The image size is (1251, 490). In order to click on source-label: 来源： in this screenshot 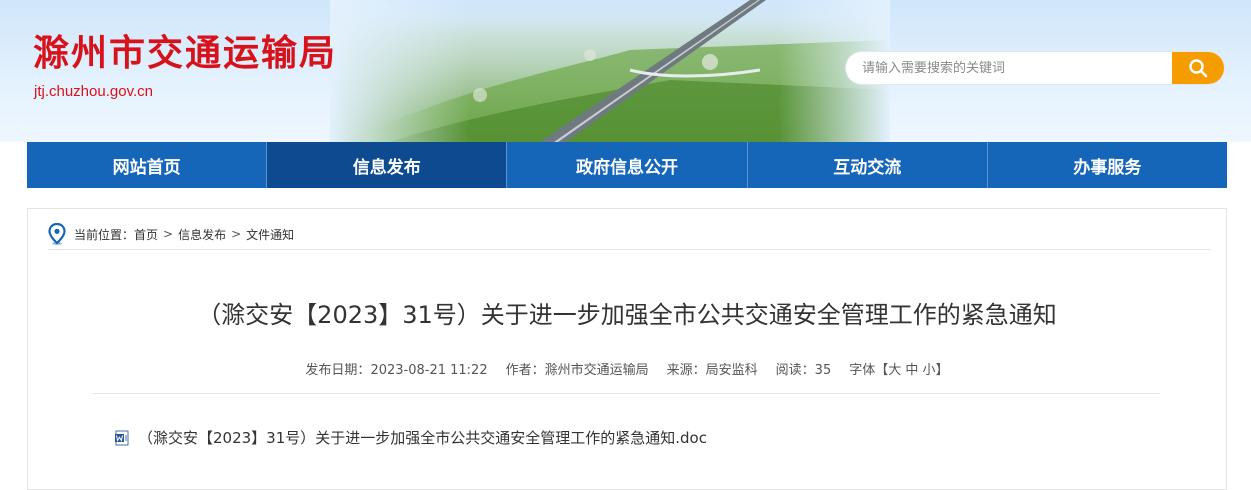, I will do `click(686, 370)`.